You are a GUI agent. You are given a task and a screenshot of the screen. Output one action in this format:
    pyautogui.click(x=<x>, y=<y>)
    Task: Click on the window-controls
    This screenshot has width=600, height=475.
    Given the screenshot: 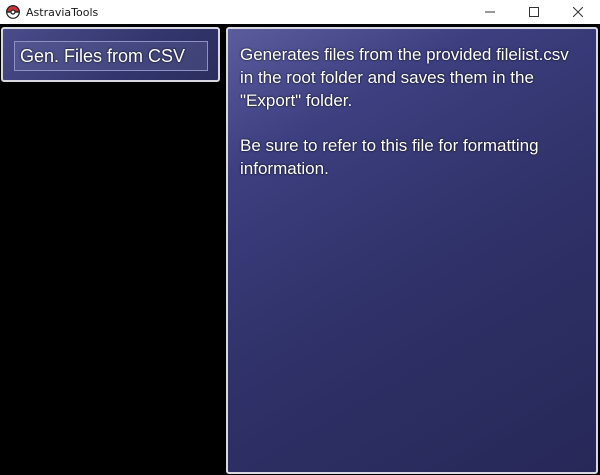 What is the action you would take?
    pyautogui.click(x=534, y=12)
    